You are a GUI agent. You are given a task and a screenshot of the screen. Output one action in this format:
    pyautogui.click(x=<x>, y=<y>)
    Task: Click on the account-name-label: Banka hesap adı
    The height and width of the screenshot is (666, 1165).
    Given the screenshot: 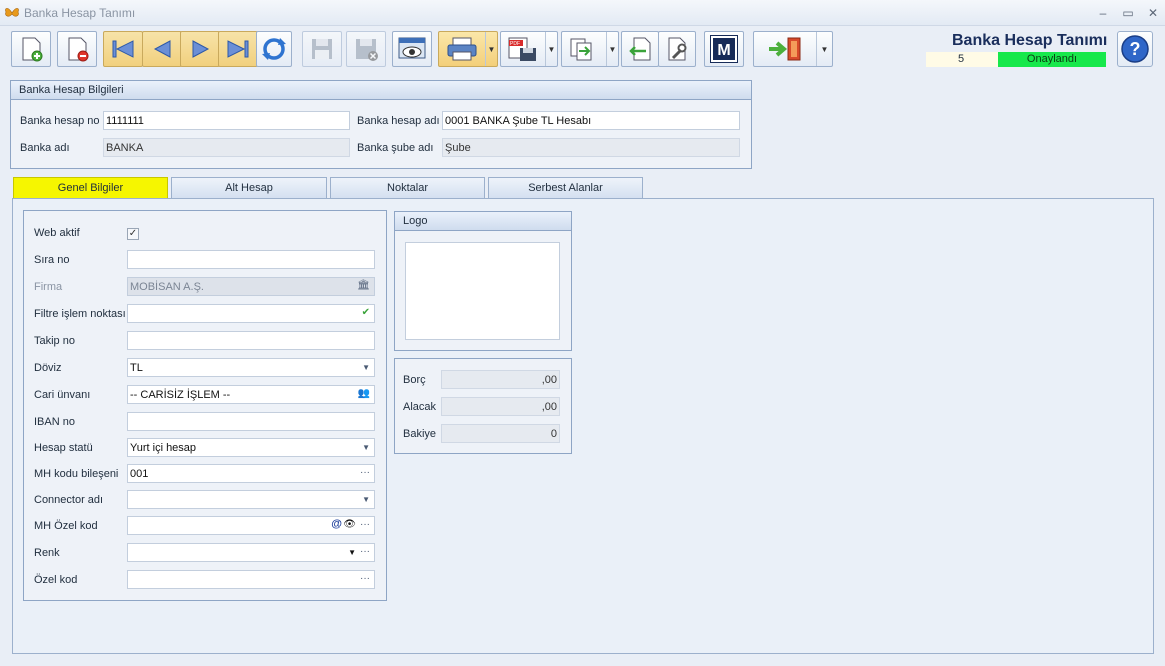 What is the action you would take?
    pyautogui.click(x=398, y=121)
    